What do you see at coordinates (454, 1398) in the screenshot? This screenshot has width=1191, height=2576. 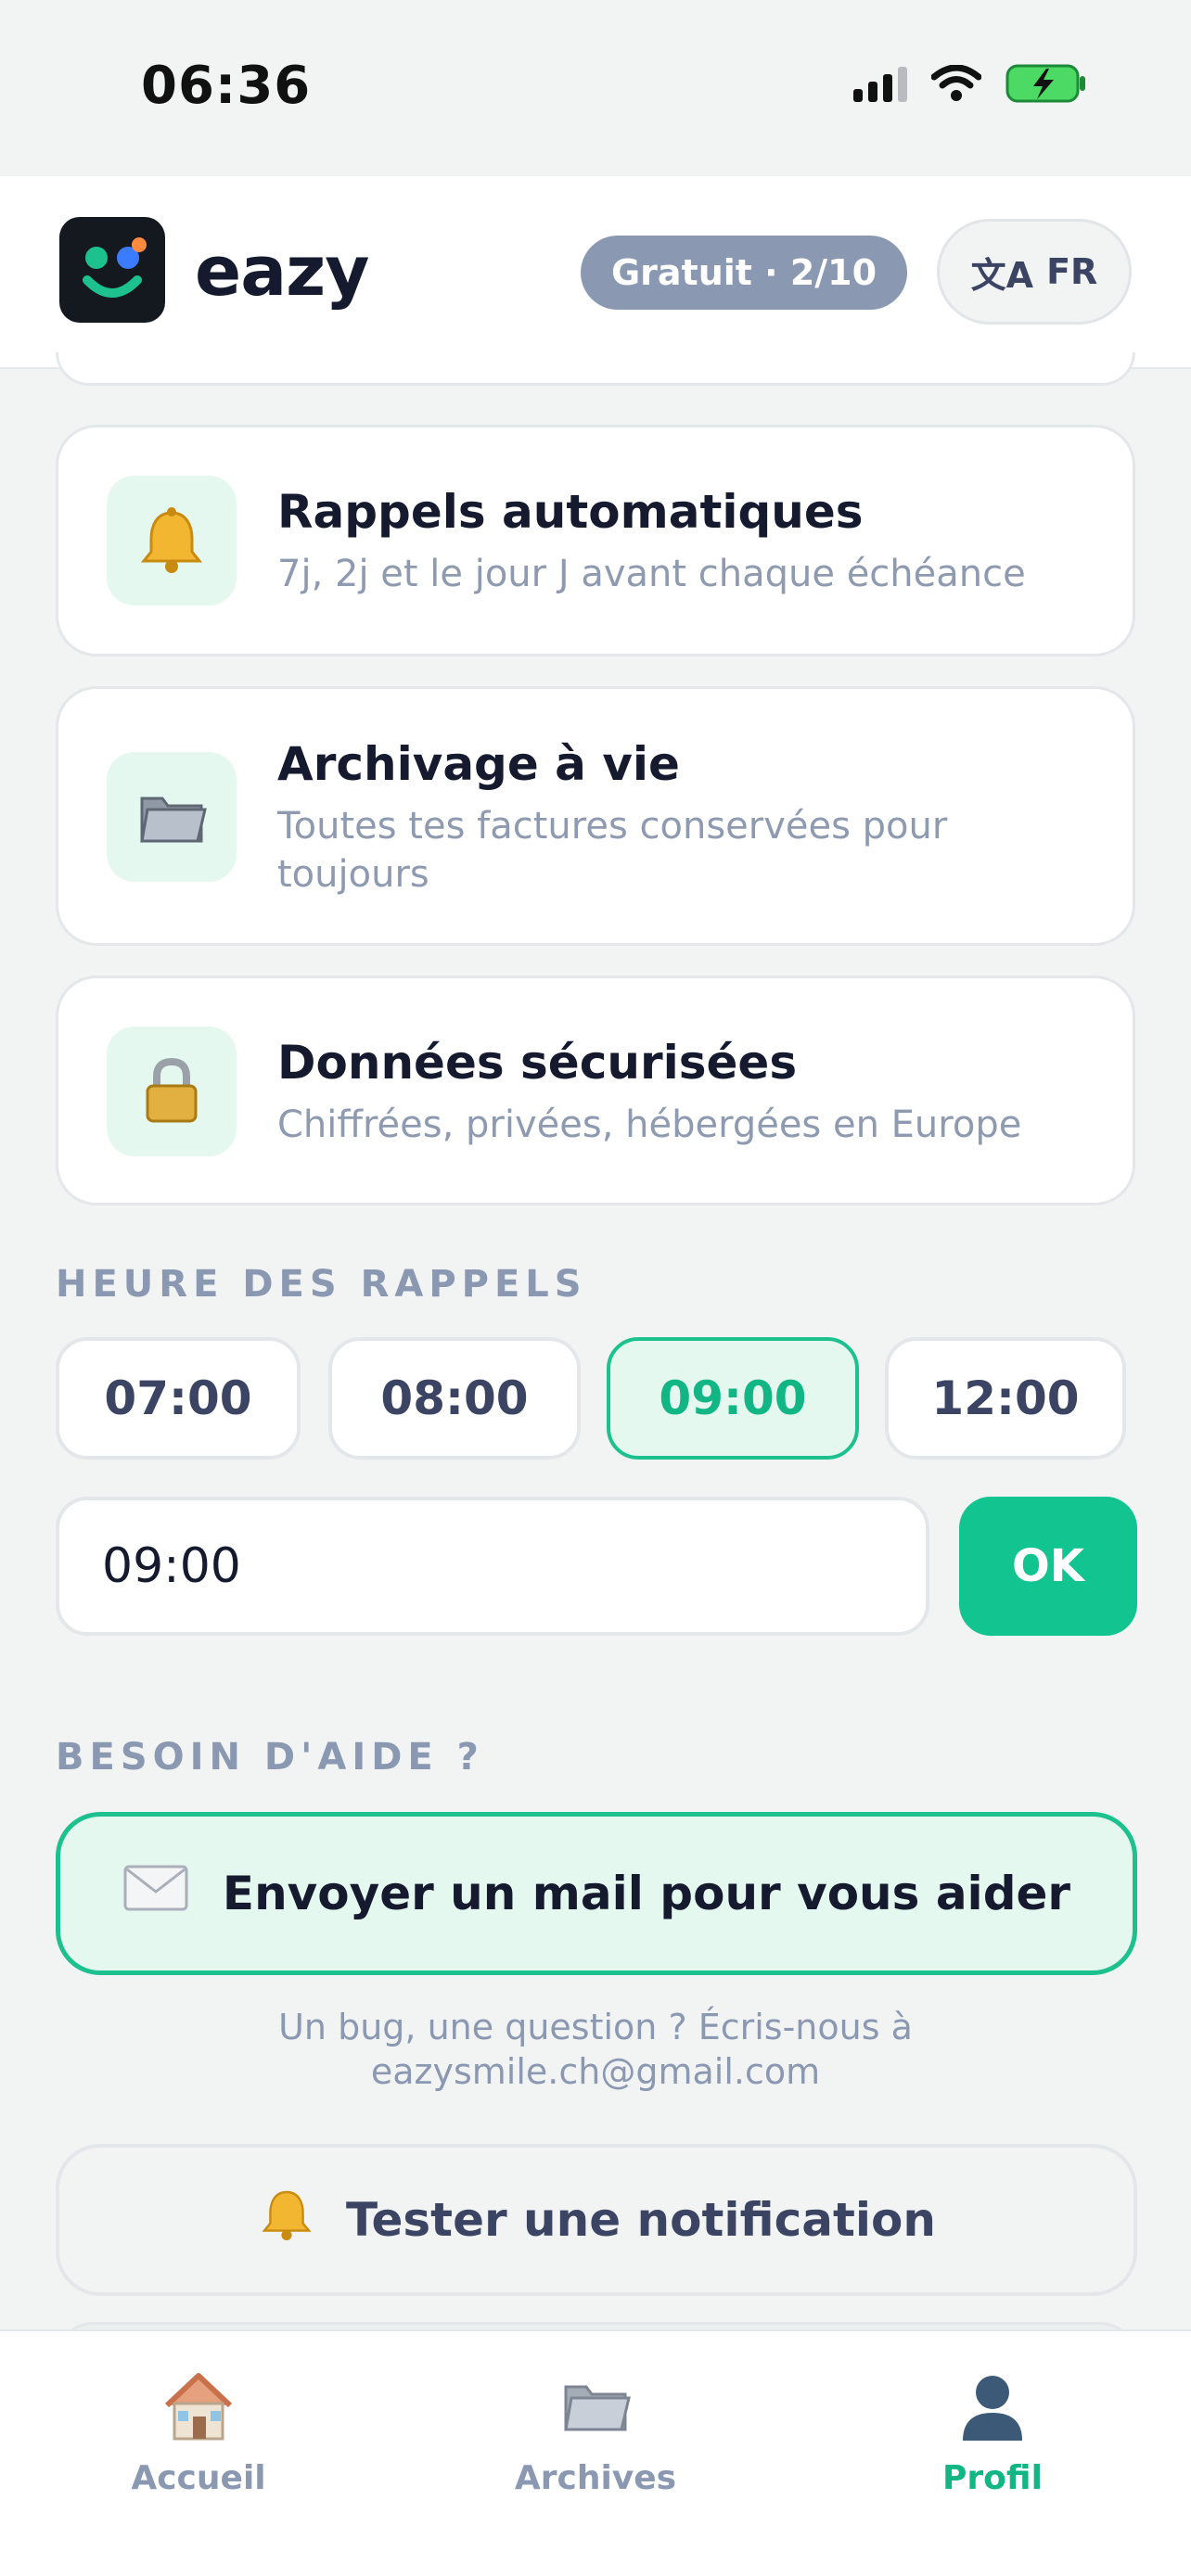 I see `time-option-0800: 08:00` at bounding box center [454, 1398].